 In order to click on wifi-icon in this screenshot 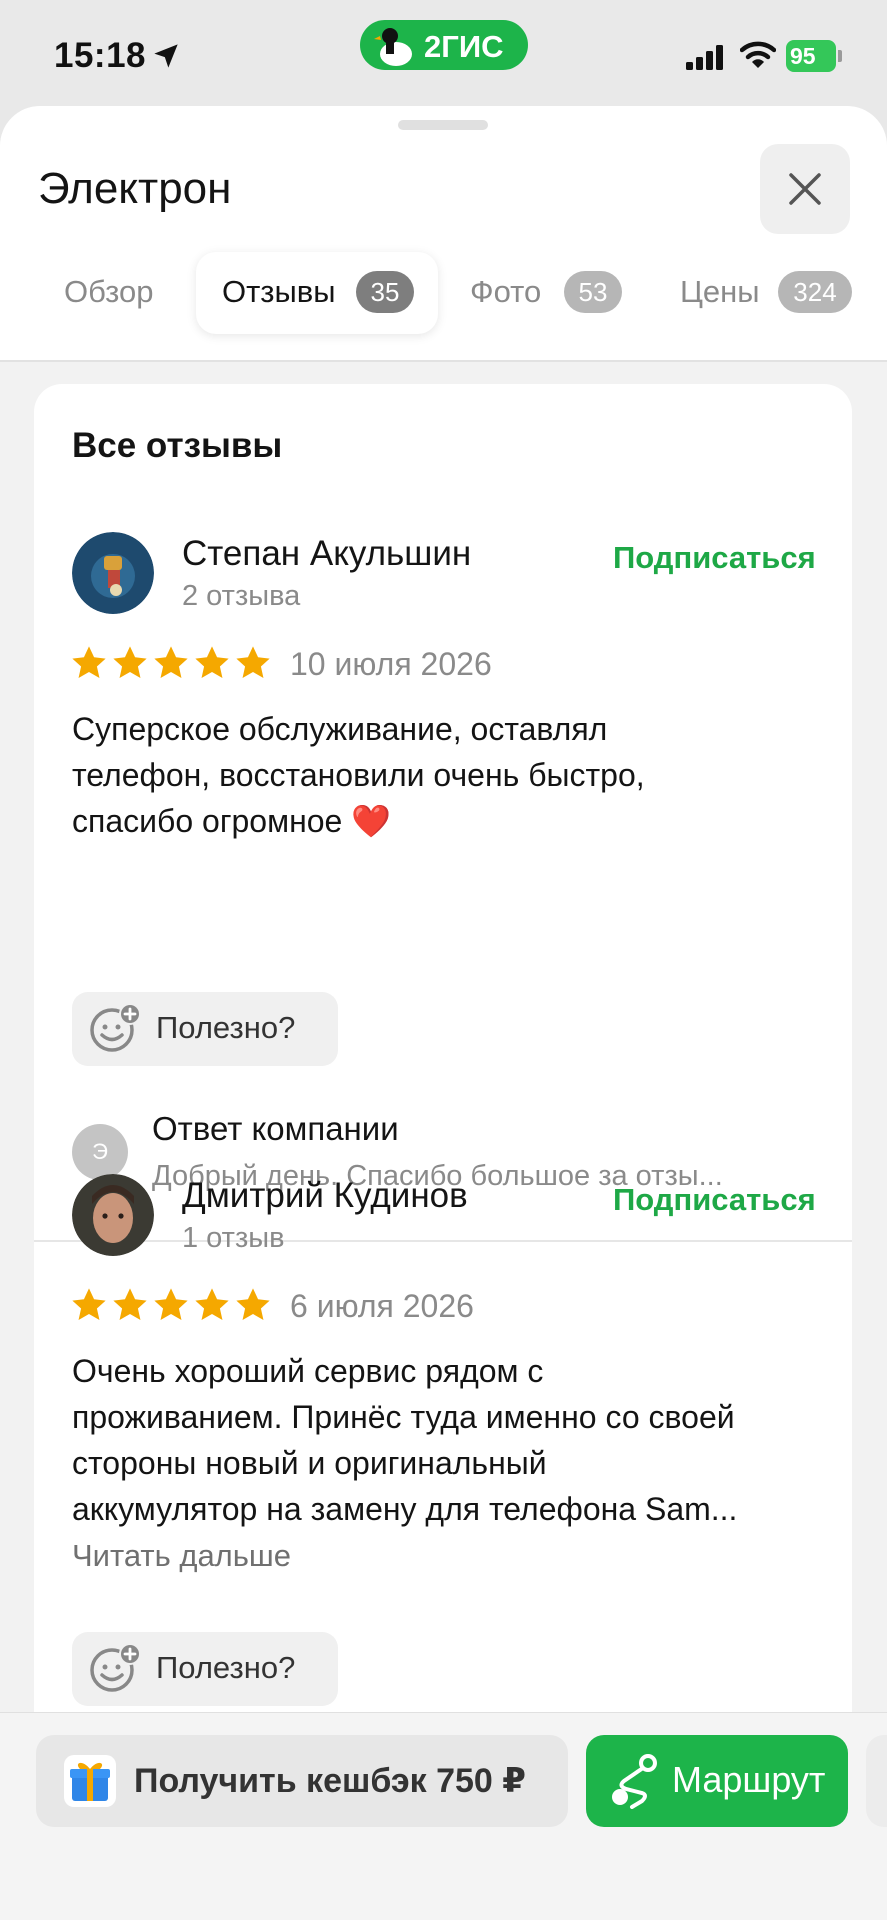, I will do `click(758, 54)`.